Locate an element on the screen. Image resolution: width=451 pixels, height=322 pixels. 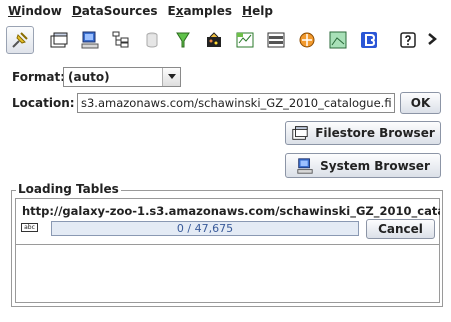
progress-bar: 0 / 47,675 is located at coordinates (205, 228).